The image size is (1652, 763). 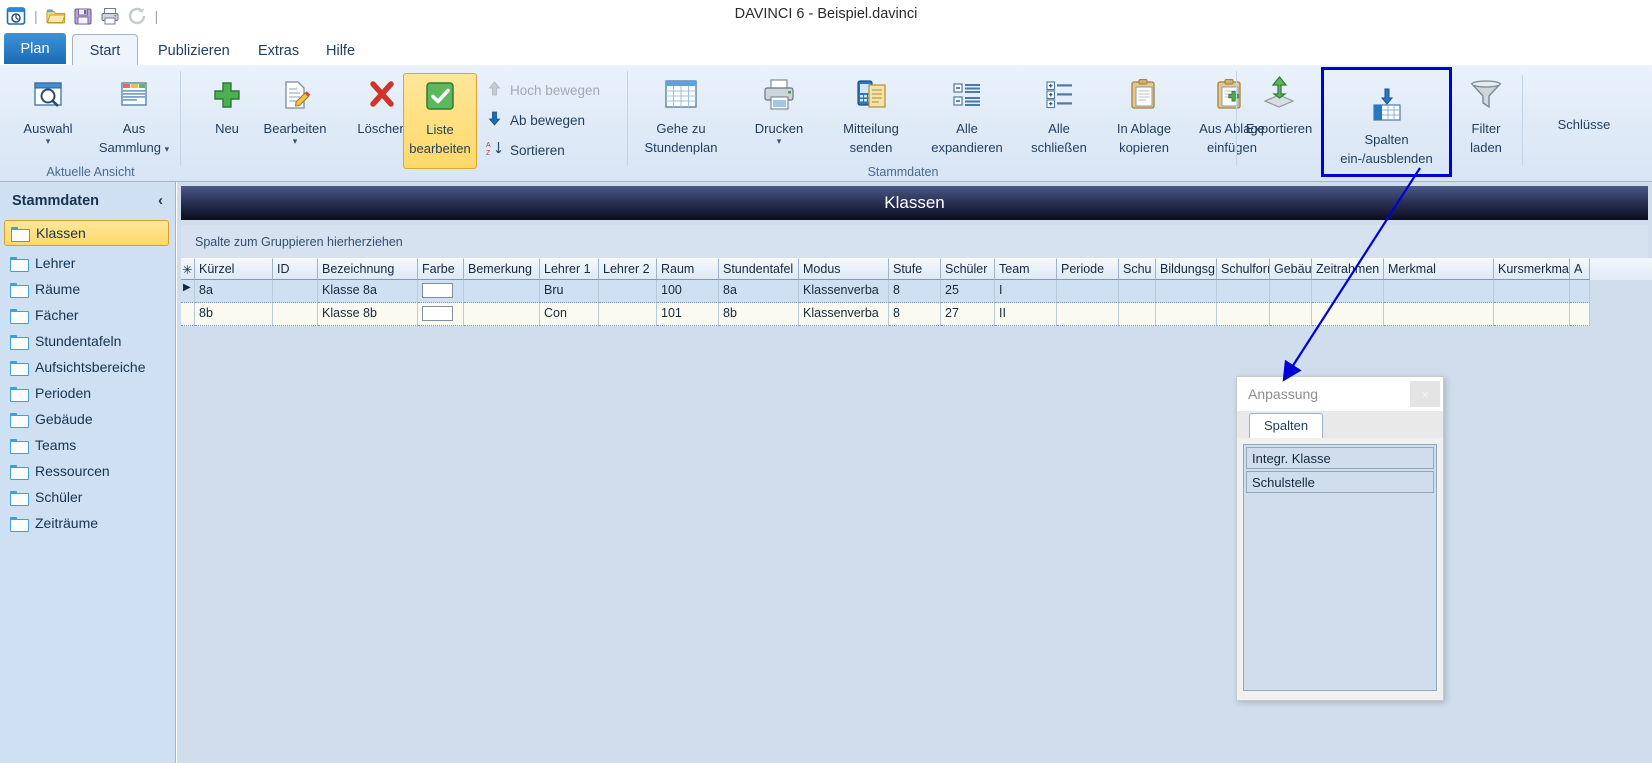 I want to click on table-cell: Klasse 8b, so click(x=368, y=314).